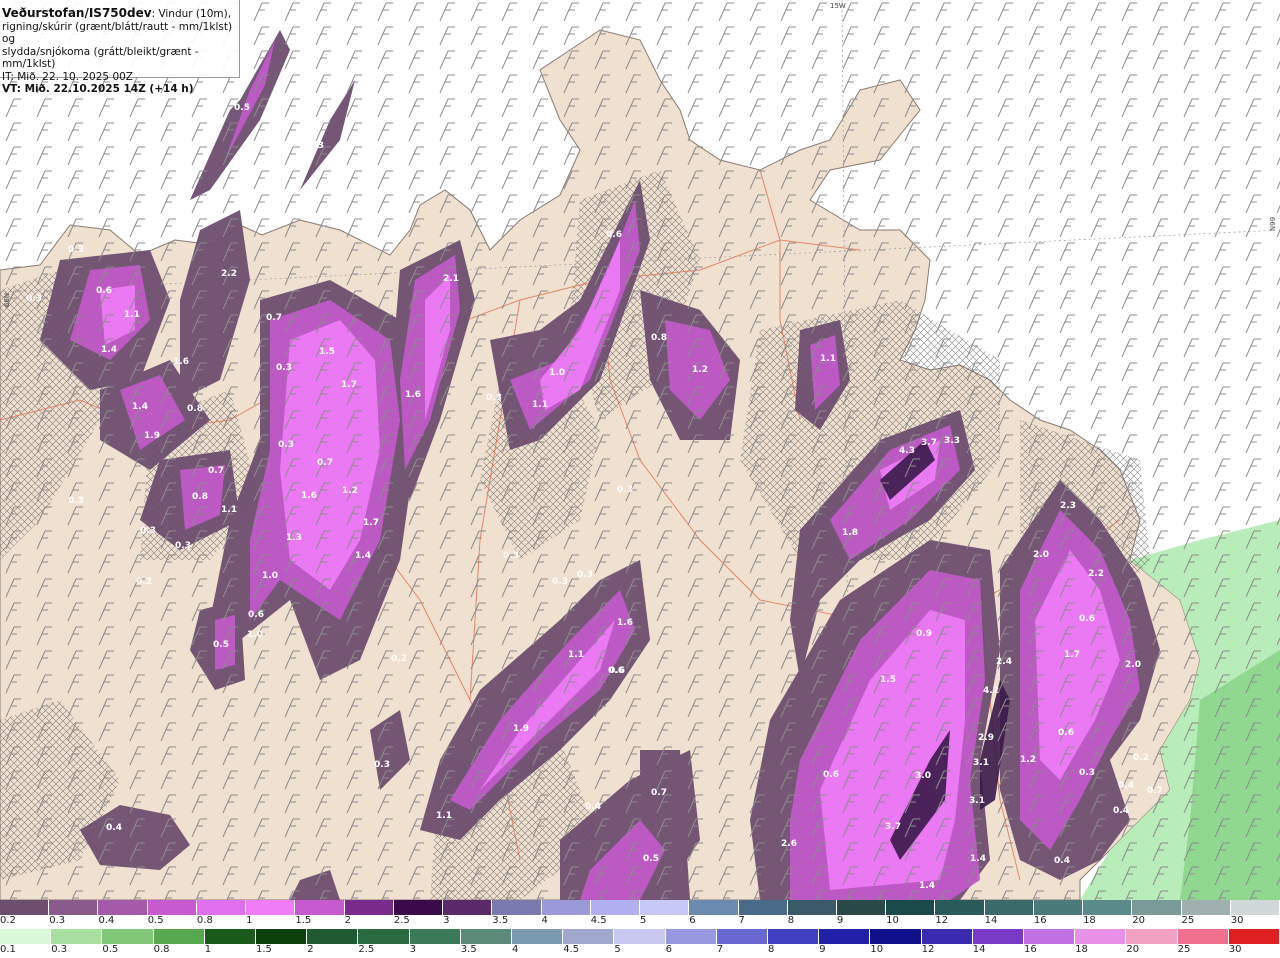 This screenshot has width=1280, height=958. Describe the element at coordinates (204, 920) in the screenshot. I see `scale-tick-label: 0.8` at that location.